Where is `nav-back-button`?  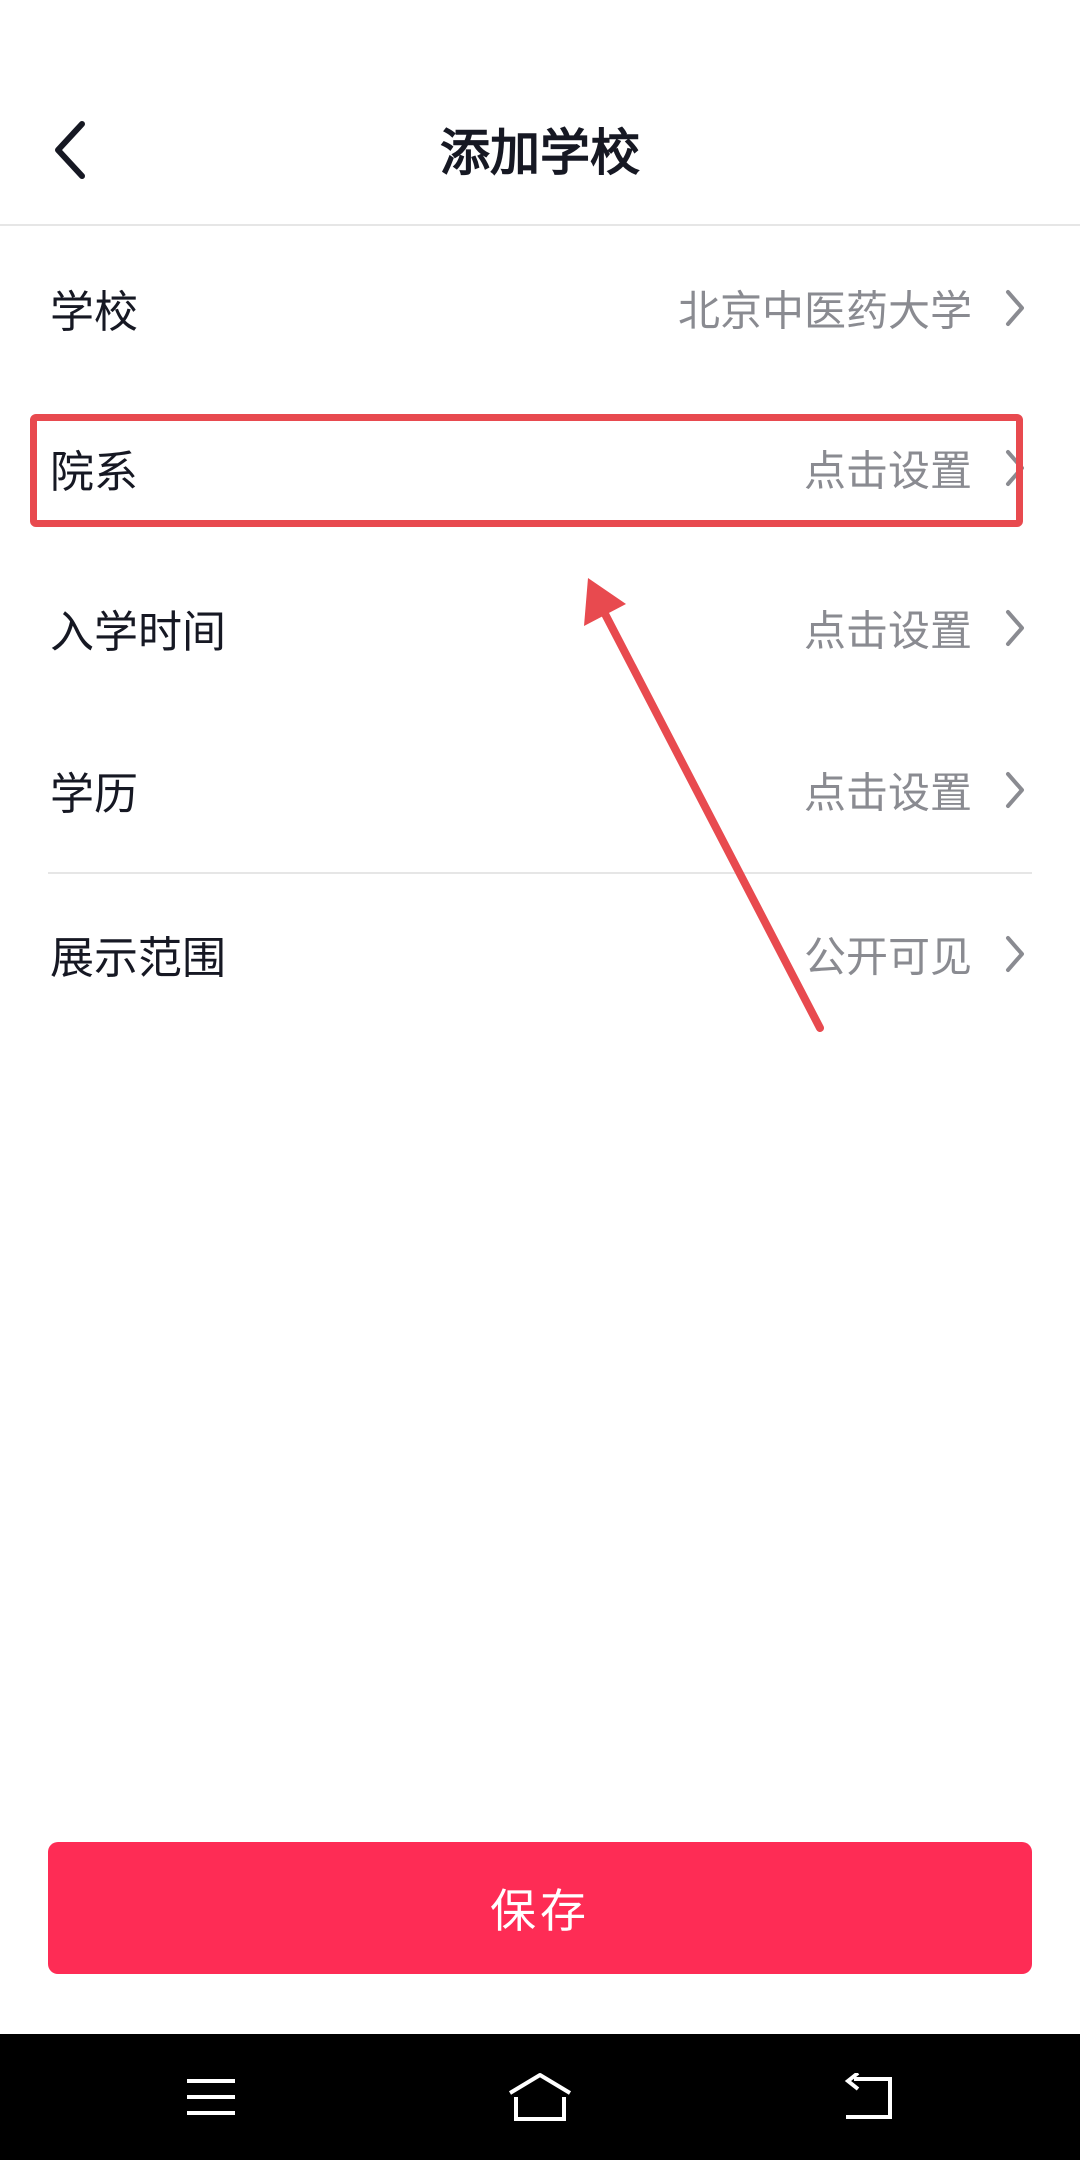
nav-back-button is located at coordinates (868, 2097).